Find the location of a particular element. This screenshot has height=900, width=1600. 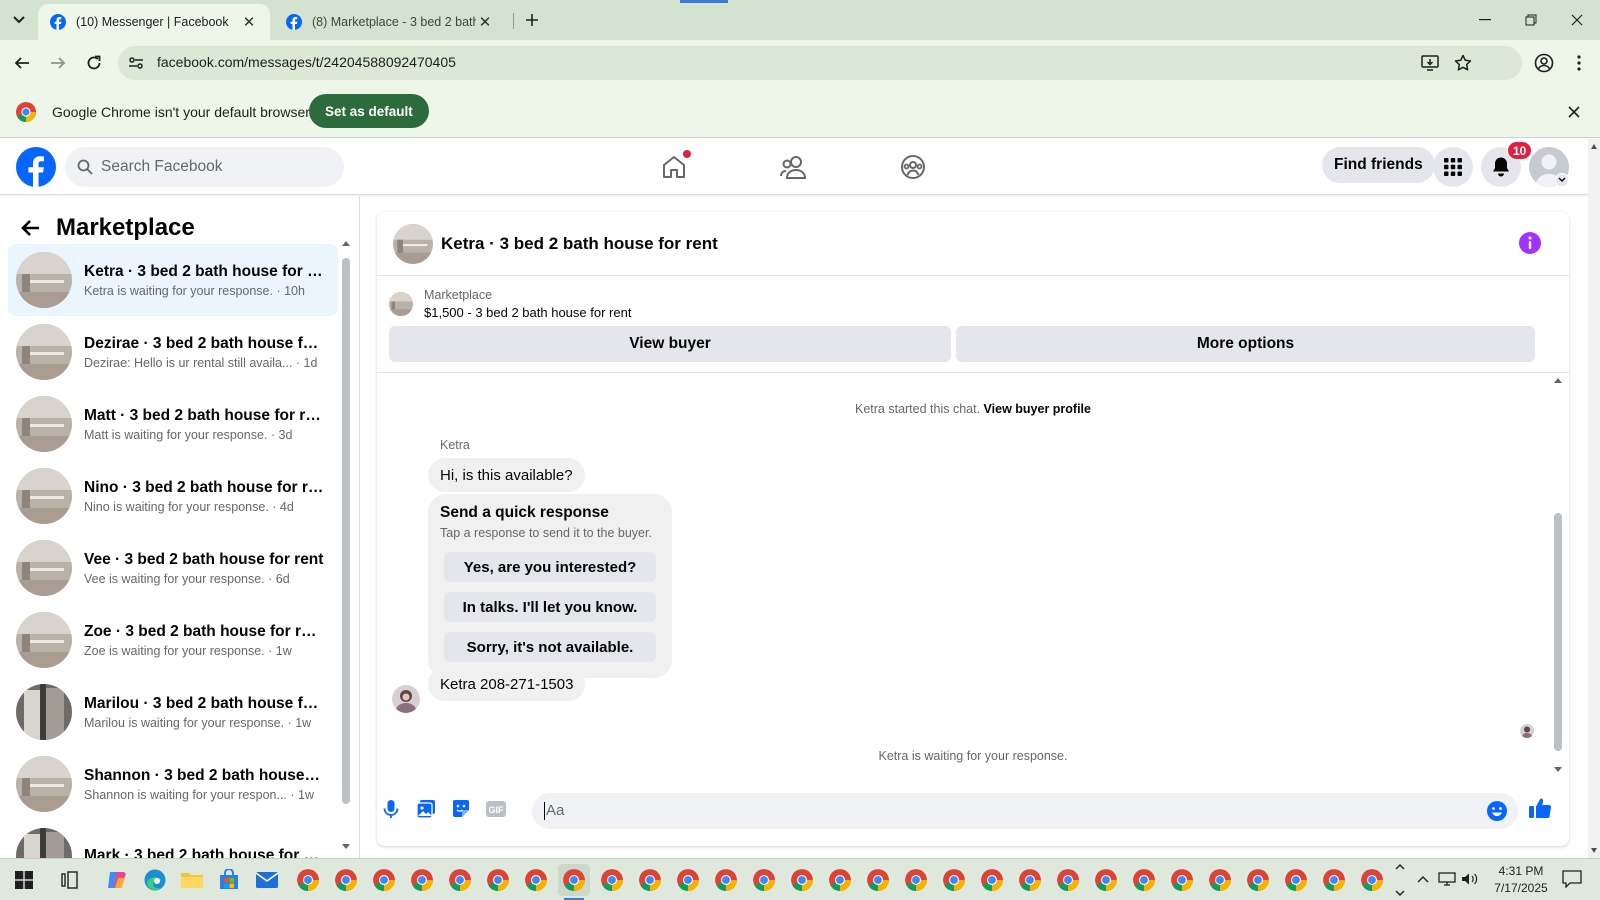

task-view-button is located at coordinates (71, 880).